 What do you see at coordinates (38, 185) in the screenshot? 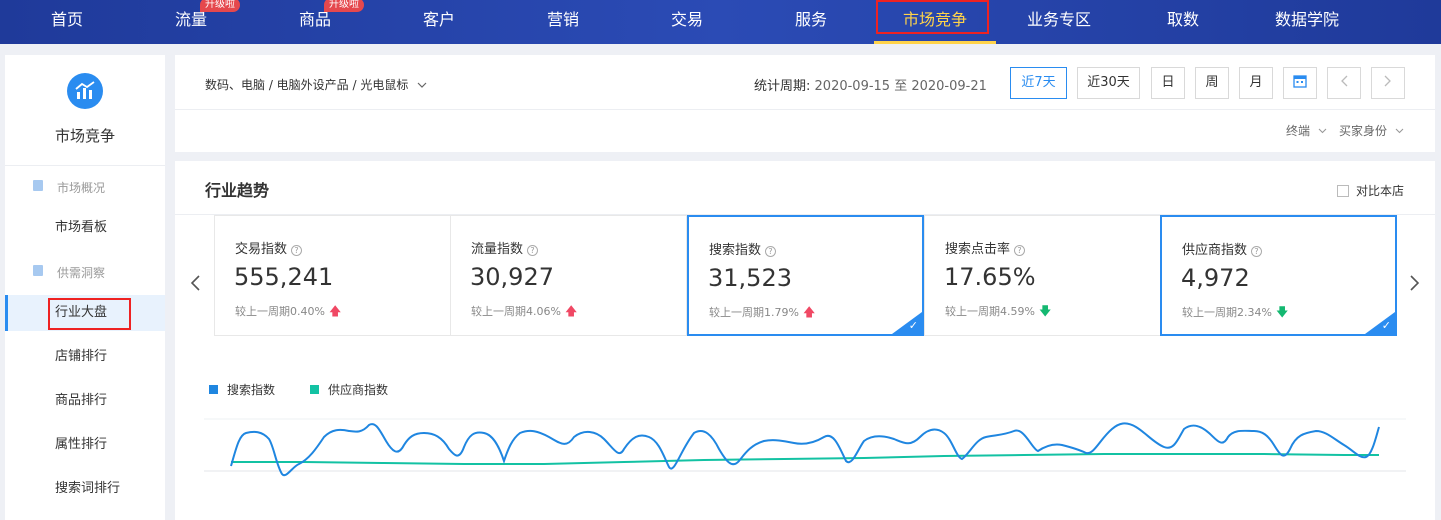
I see `document-icon` at bounding box center [38, 185].